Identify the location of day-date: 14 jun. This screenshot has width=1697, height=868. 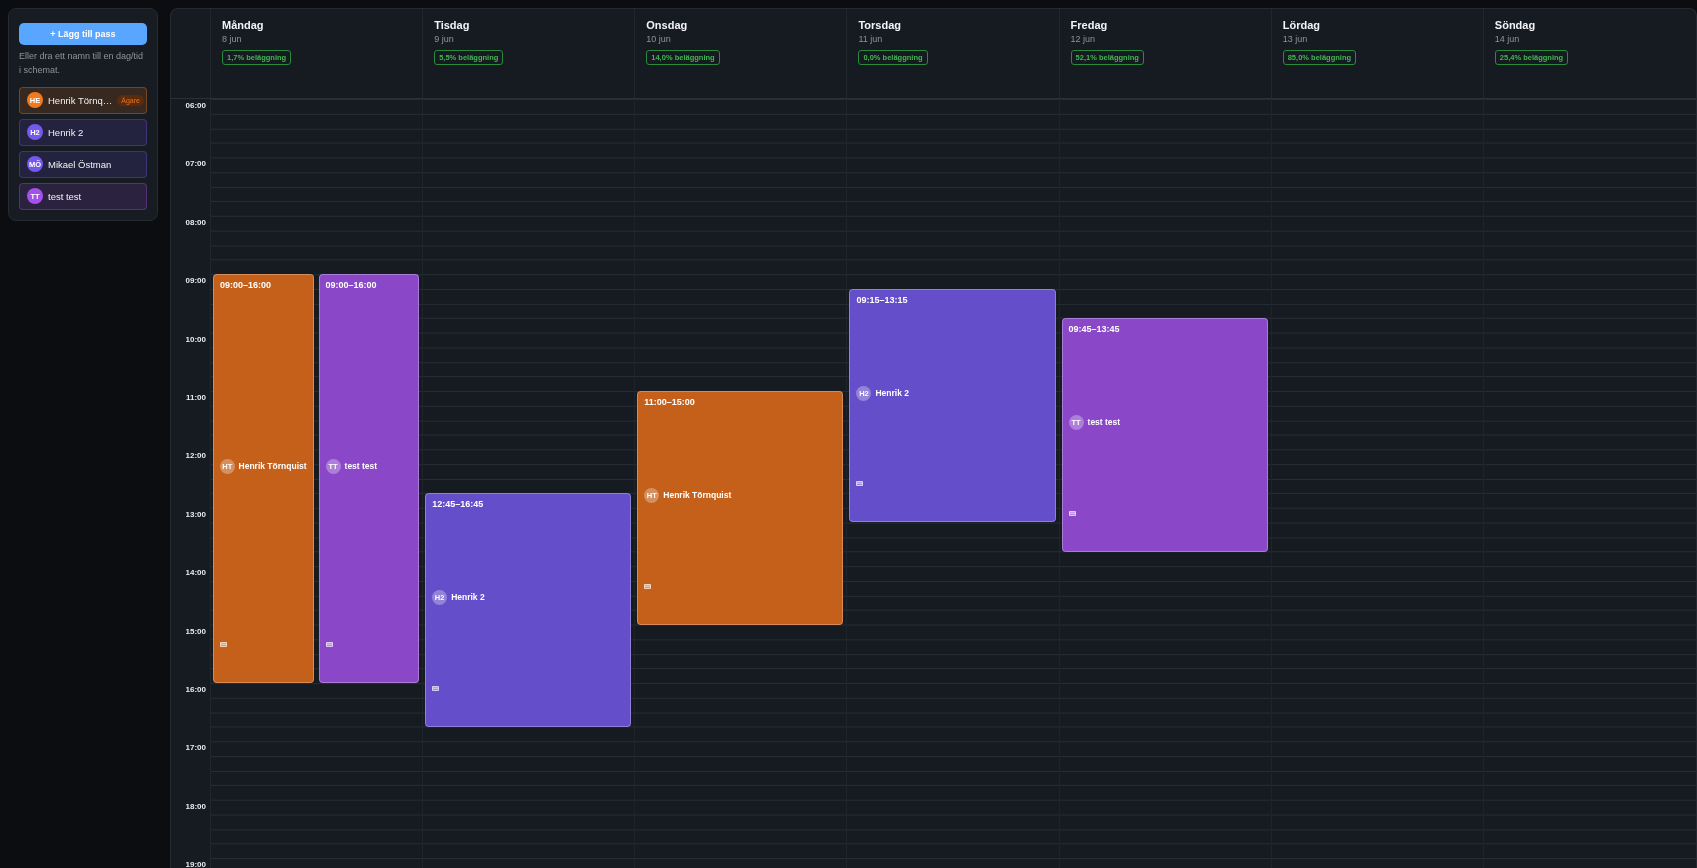
(1507, 39).